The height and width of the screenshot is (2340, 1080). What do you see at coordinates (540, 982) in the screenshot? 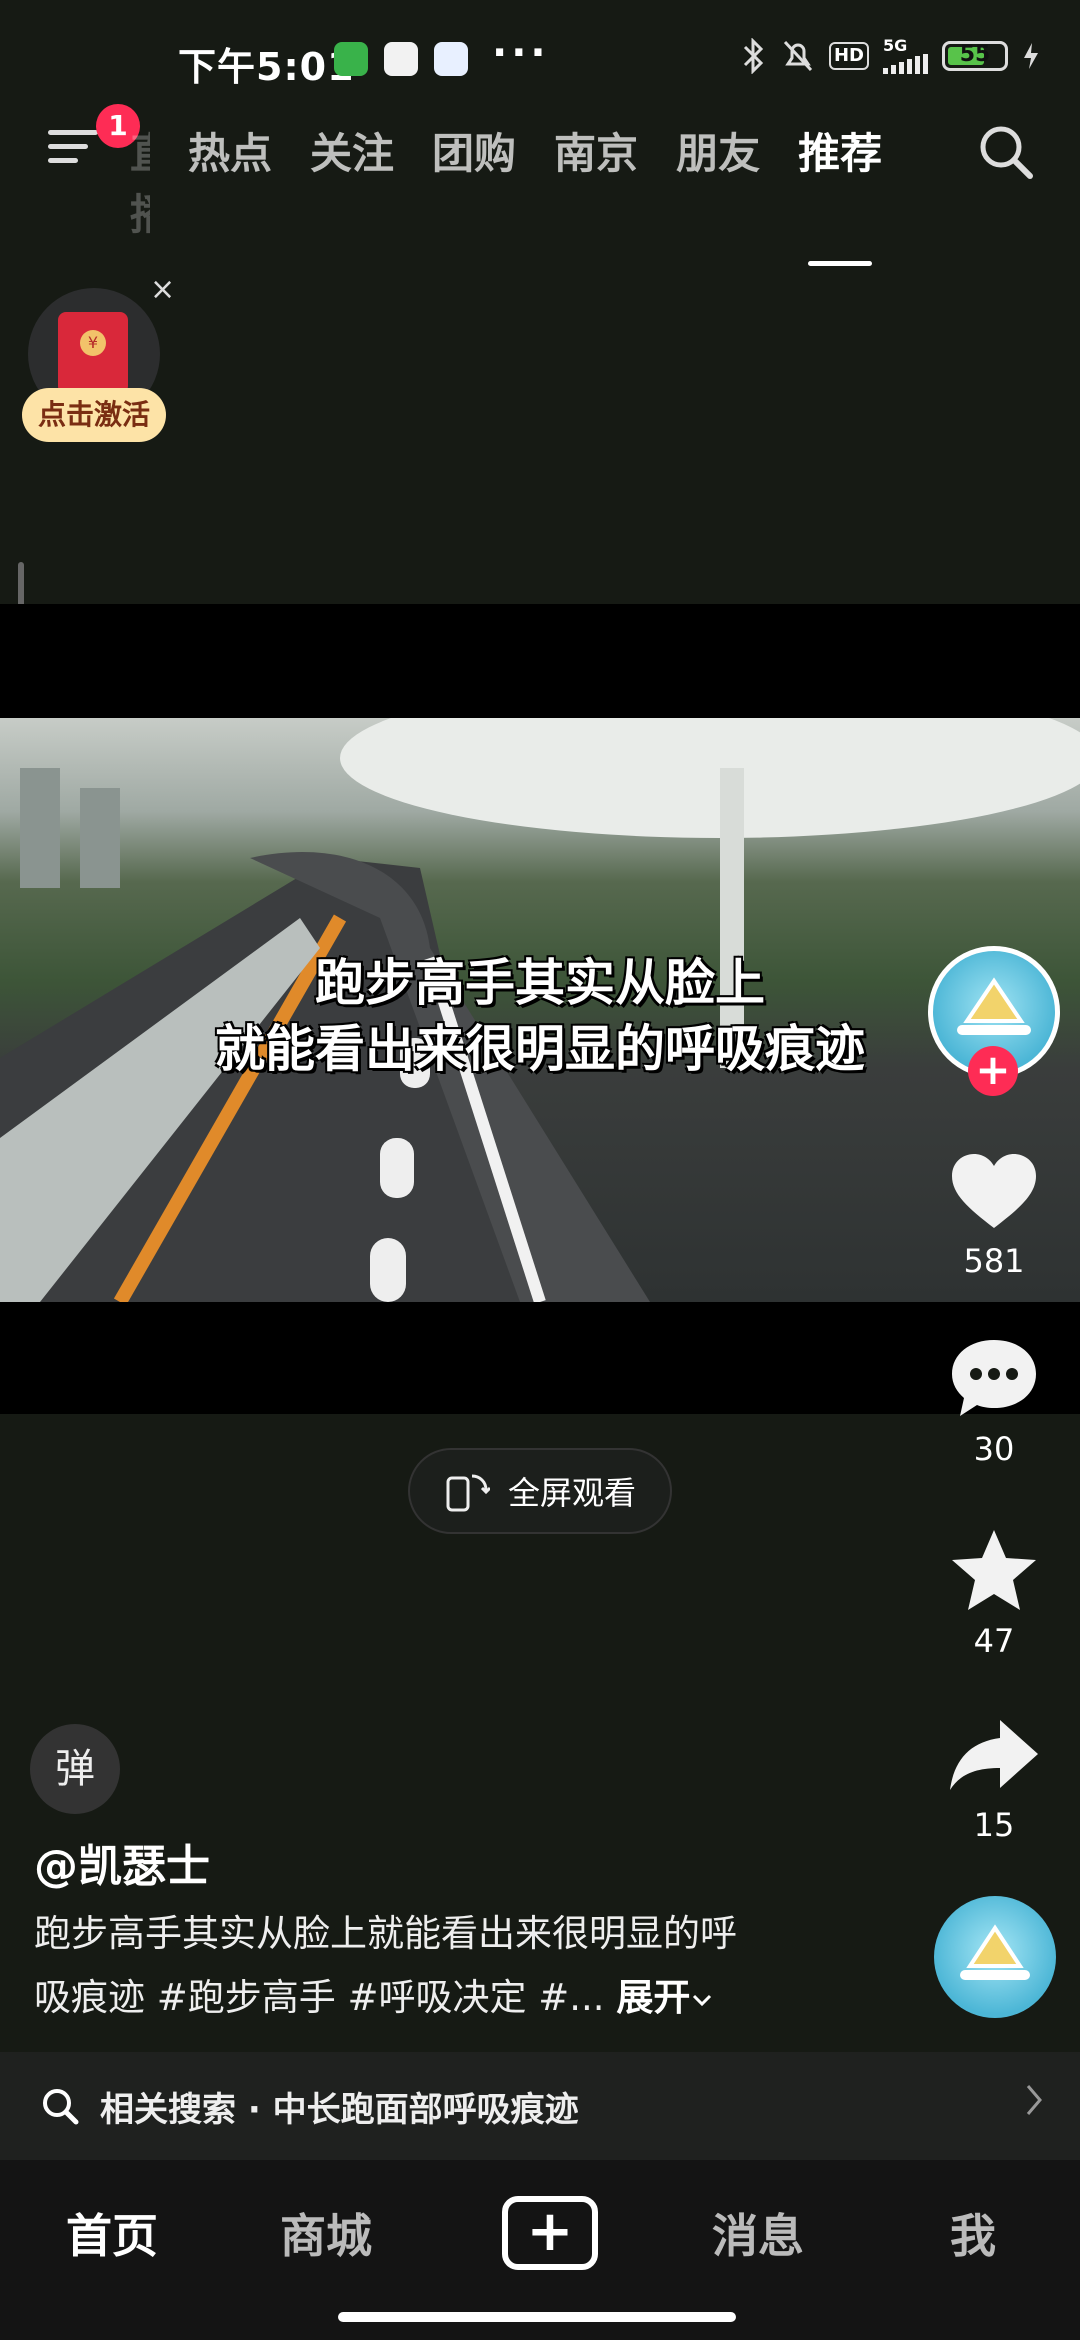
I see `subtitle-line-1: 跑步高手其实从脸上` at bounding box center [540, 982].